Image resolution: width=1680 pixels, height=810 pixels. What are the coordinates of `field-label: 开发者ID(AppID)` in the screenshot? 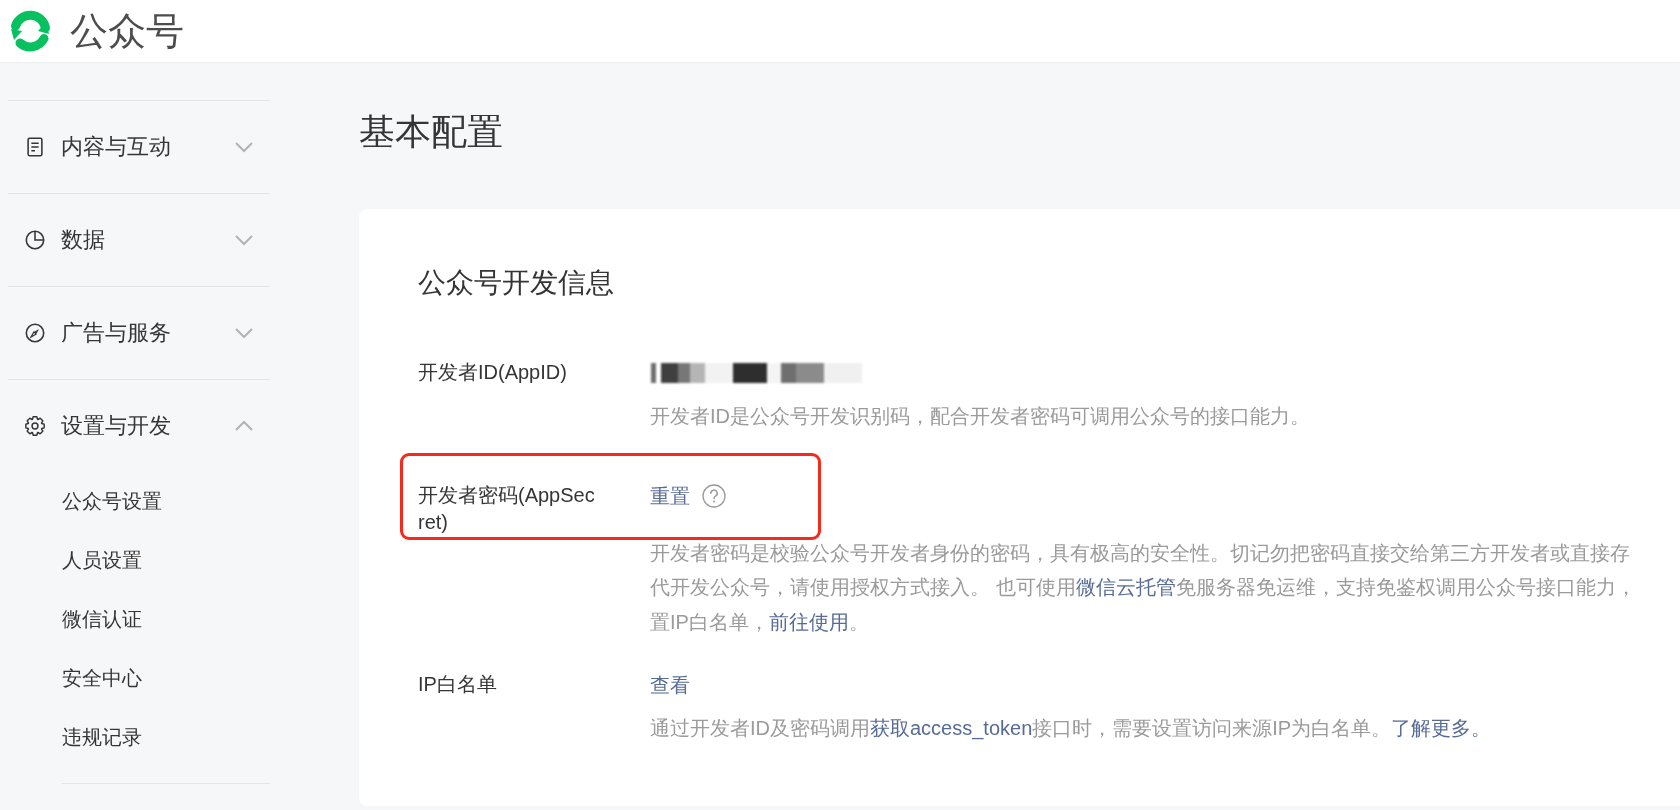 It's located at (493, 372).